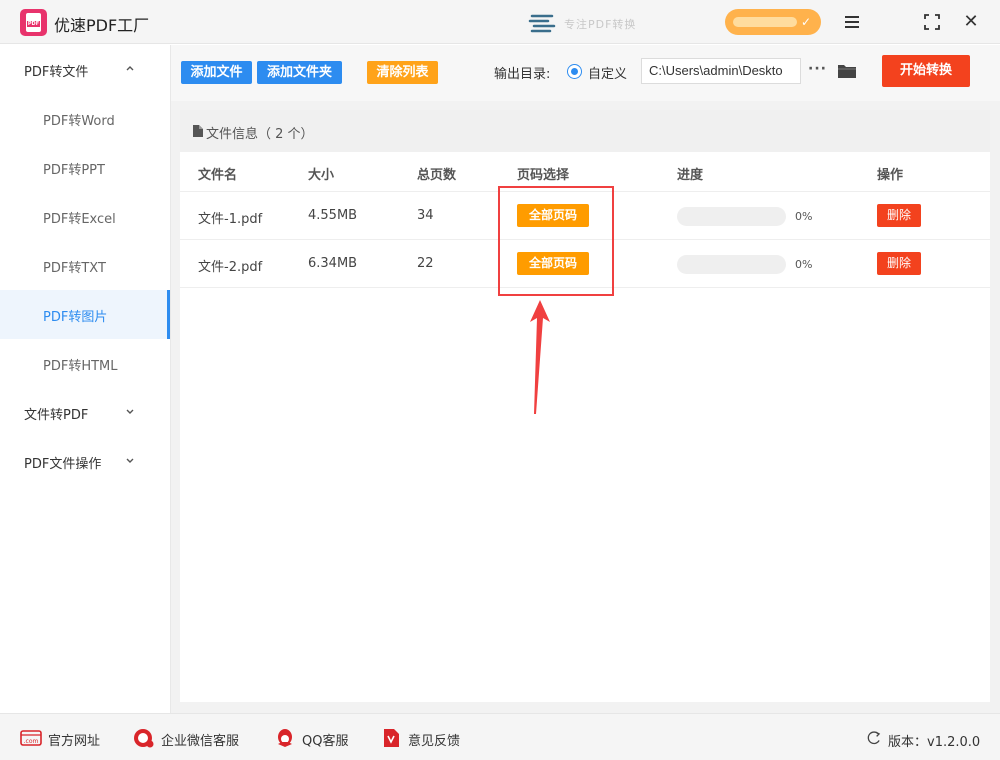 This screenshot has width=1000, height=760. I want to click on wechat-icon, so click(144, 738).